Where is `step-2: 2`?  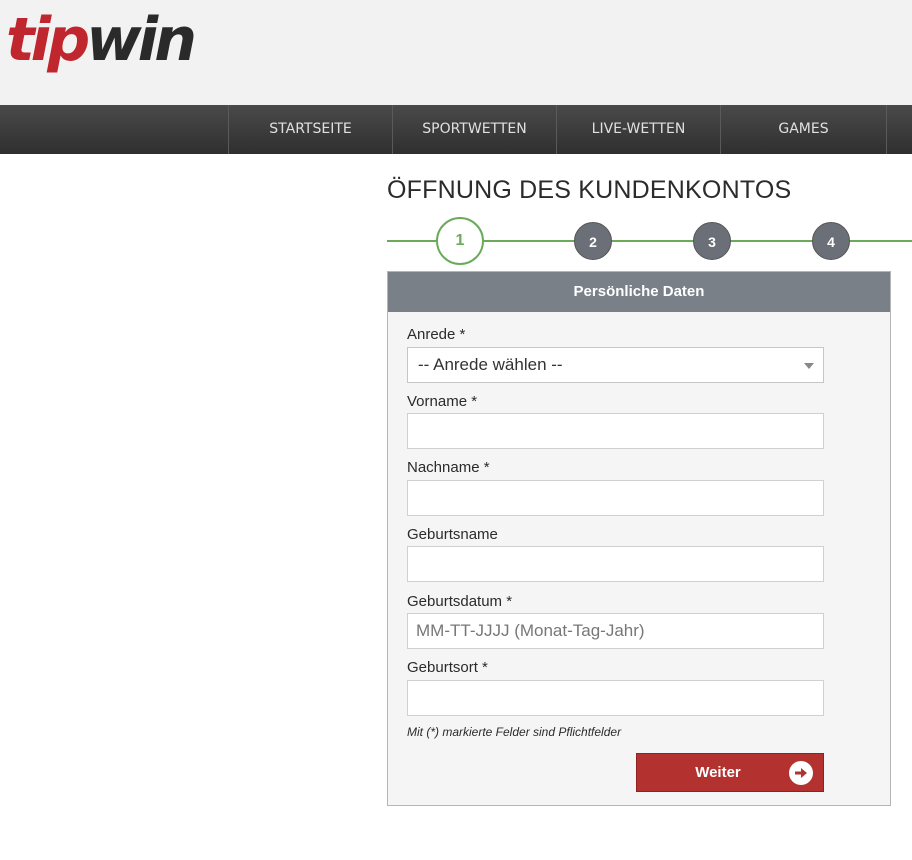
step-2: 2 is located at coordinates (593, 241).